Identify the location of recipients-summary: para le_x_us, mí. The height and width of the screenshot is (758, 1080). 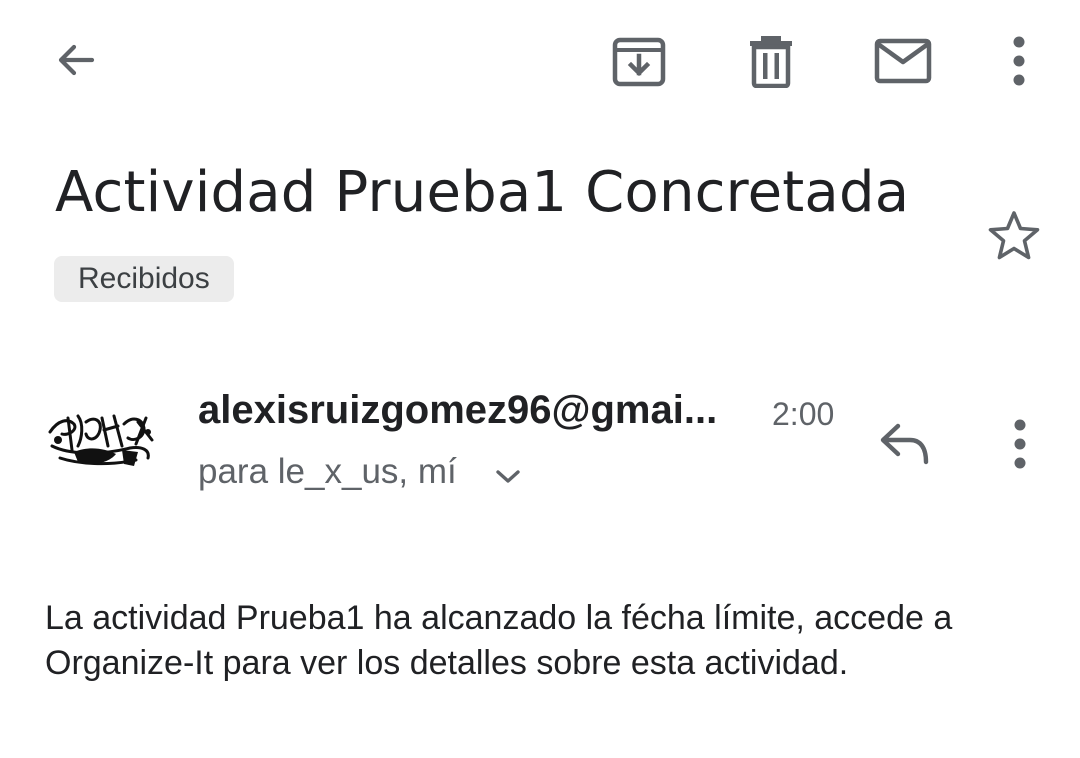
(327, 472).